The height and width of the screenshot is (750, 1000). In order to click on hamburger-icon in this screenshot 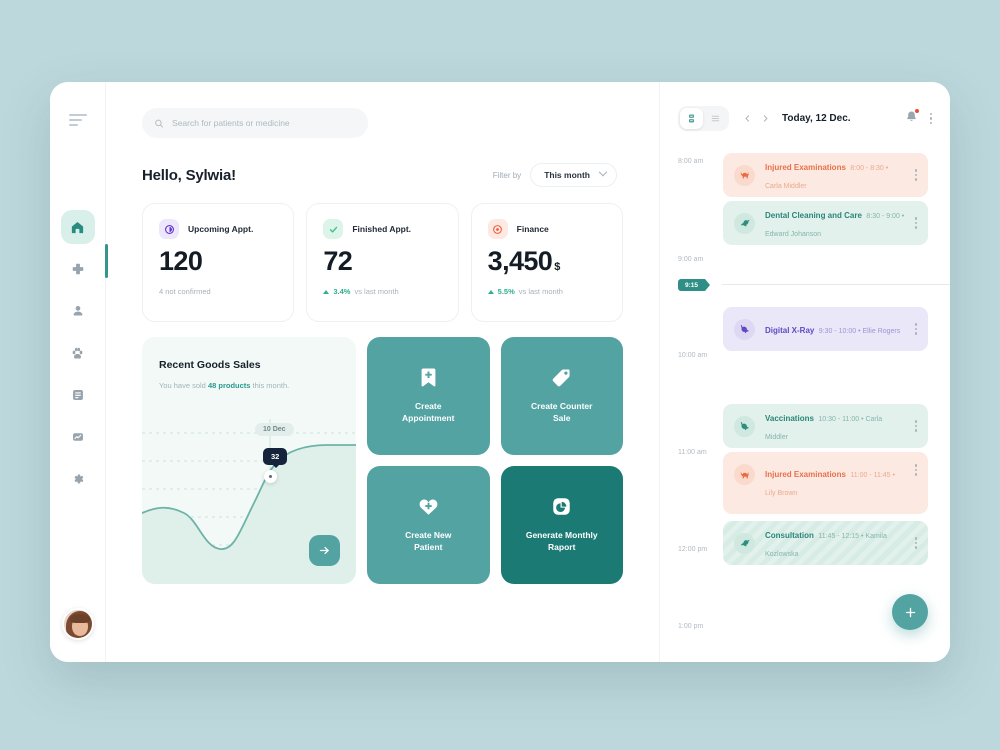, I will do `click(77, 120)`.